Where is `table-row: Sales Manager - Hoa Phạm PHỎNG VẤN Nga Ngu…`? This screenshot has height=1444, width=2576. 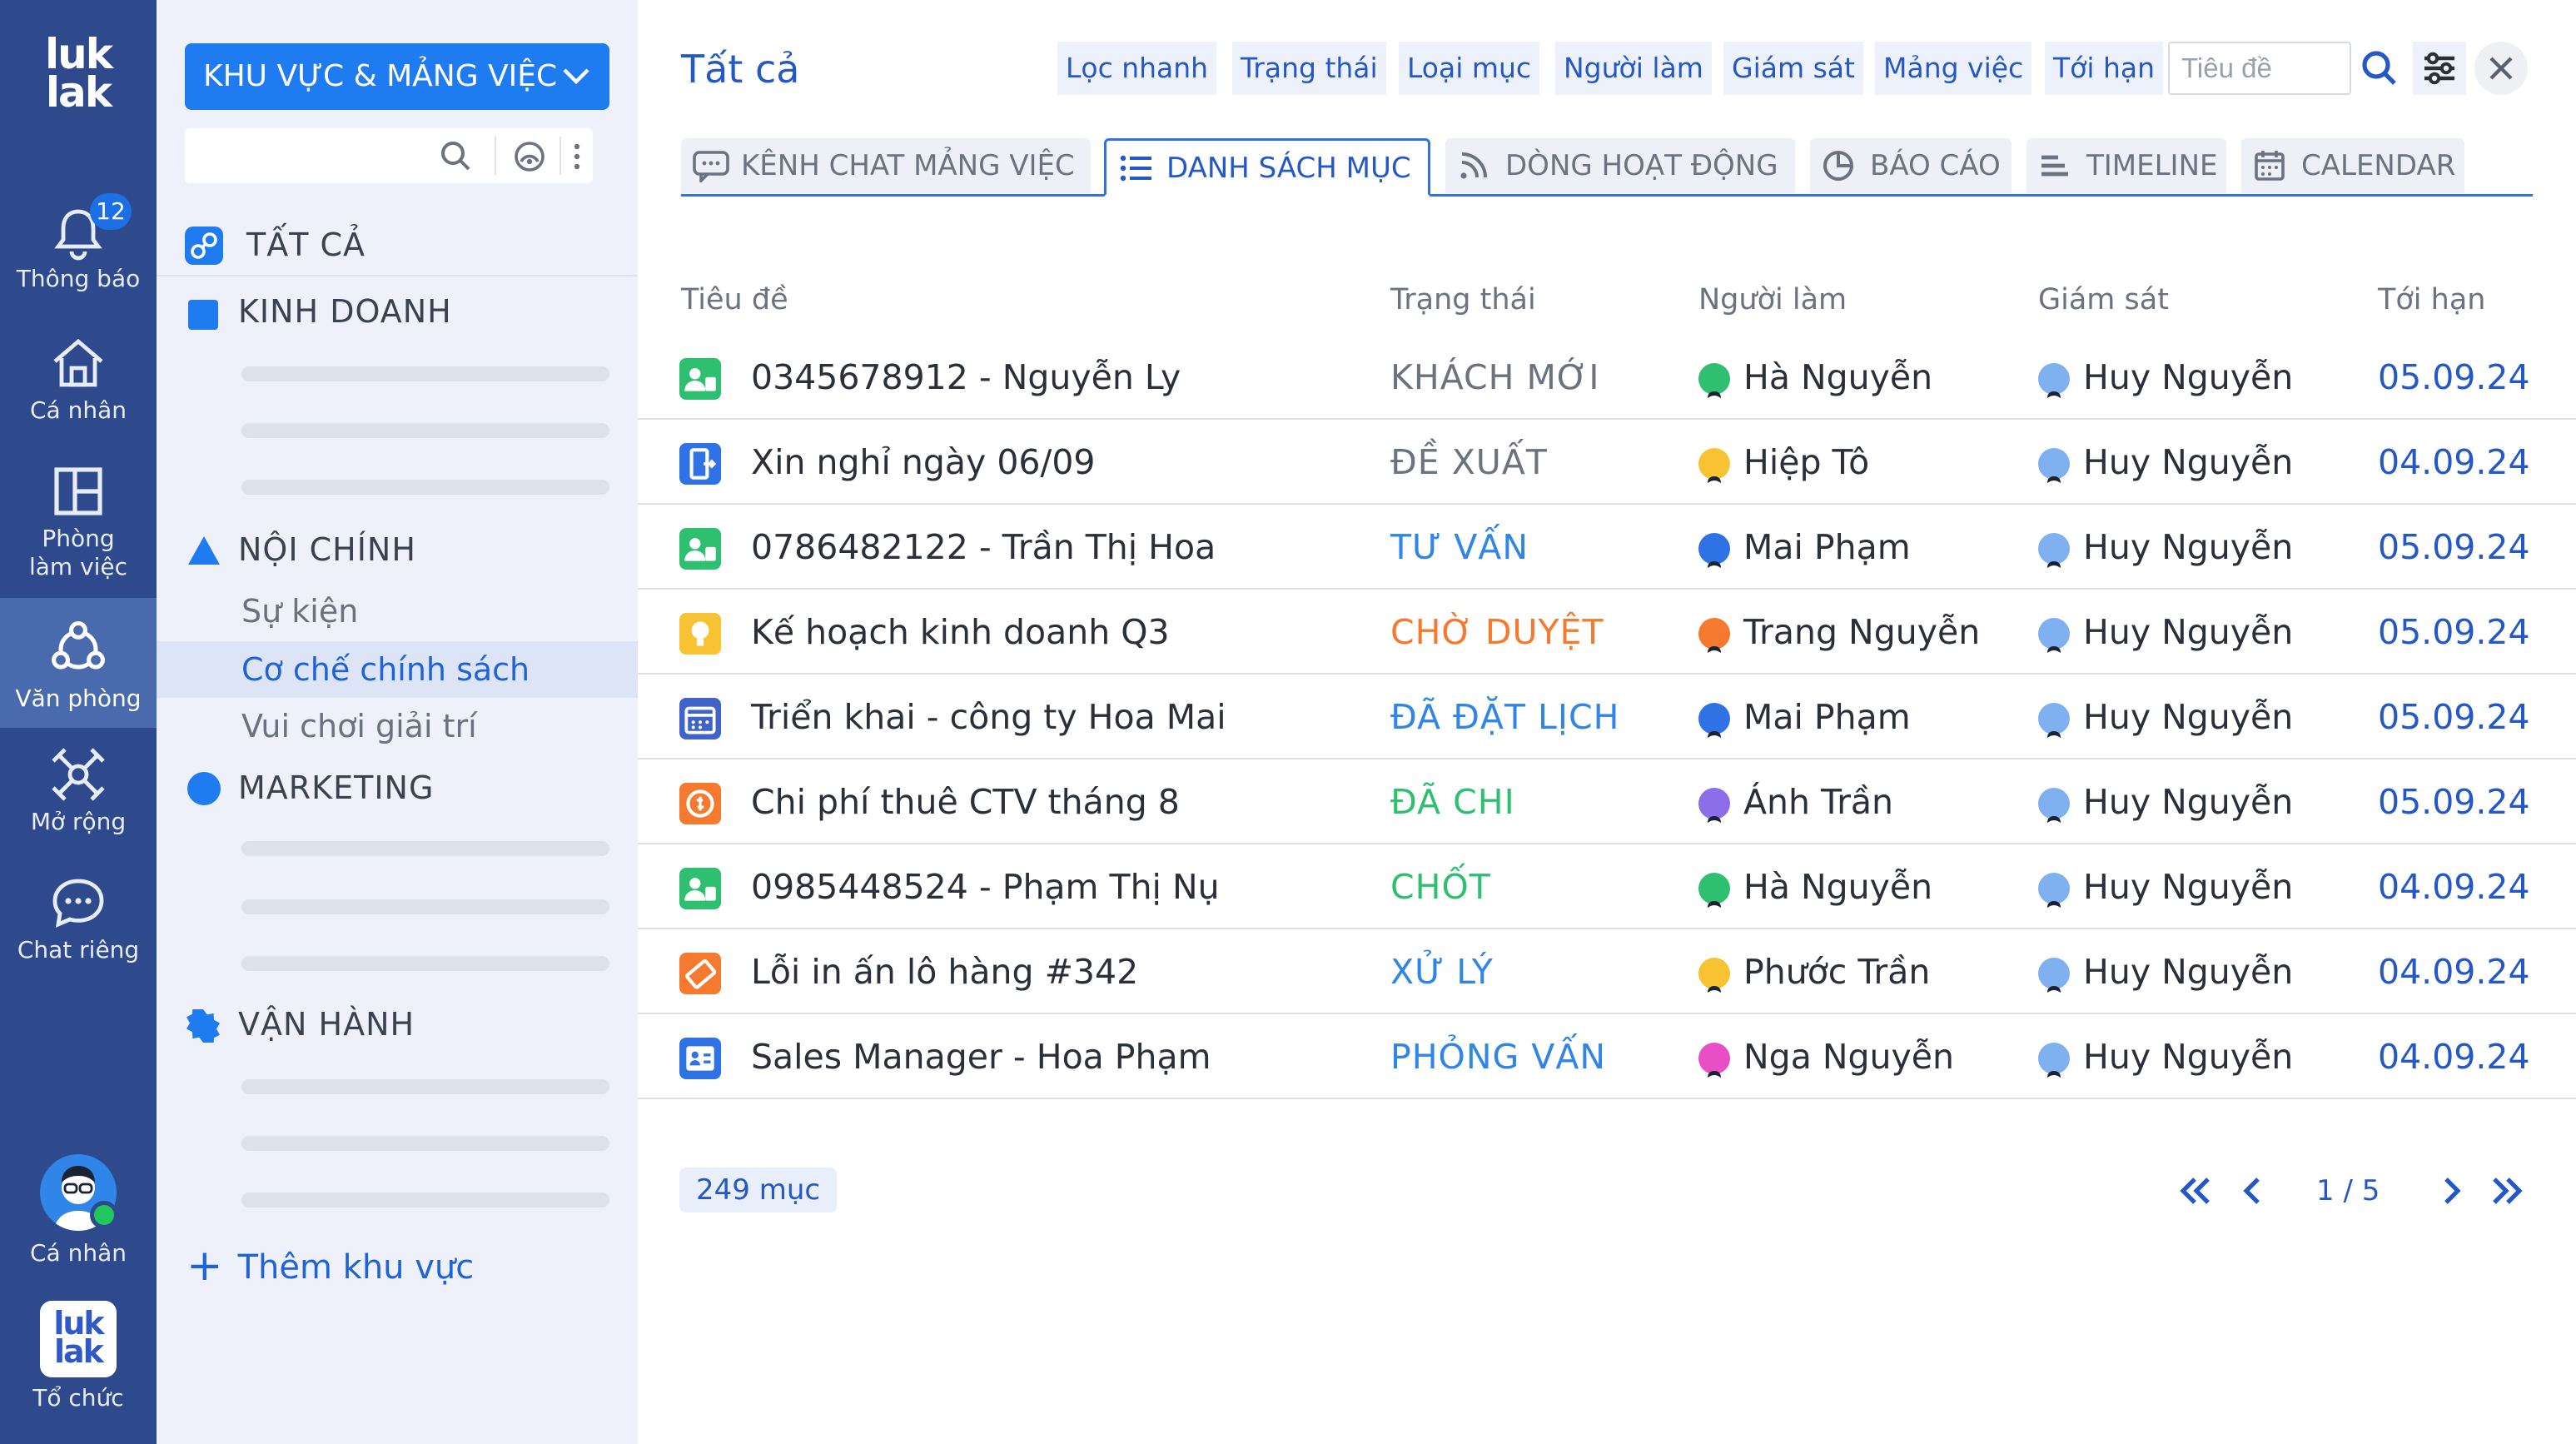
table-row: Sales Manager - Hoa Phạm PHỎNG VẤN Nga Ngu… is located at coordinates (1607, 1056).